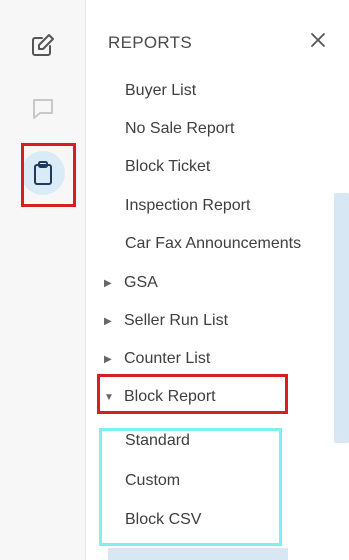  Describe the element at coordinates (167, 167) in the screenshot. I see `report-block-ticket: Block Ticket` at that location.